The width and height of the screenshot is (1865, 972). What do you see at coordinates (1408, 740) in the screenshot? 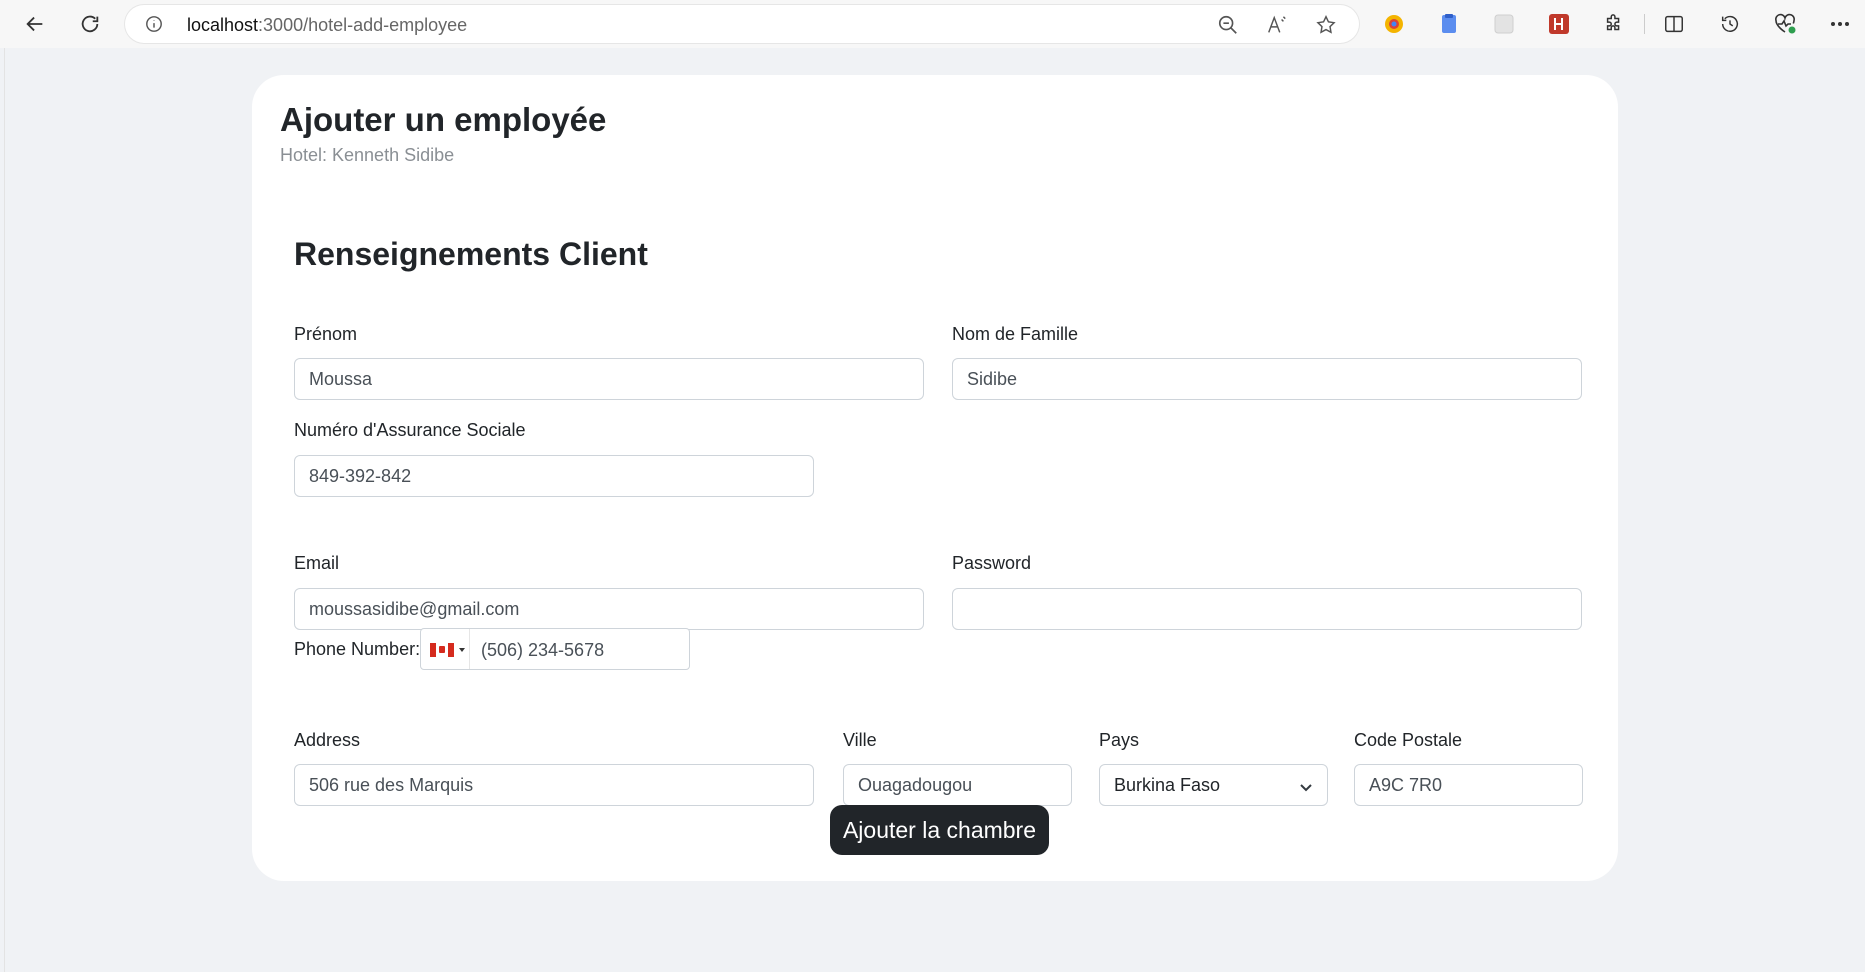
I see `postal-code-label: Code Postale` at bounding box center [1408, 740].